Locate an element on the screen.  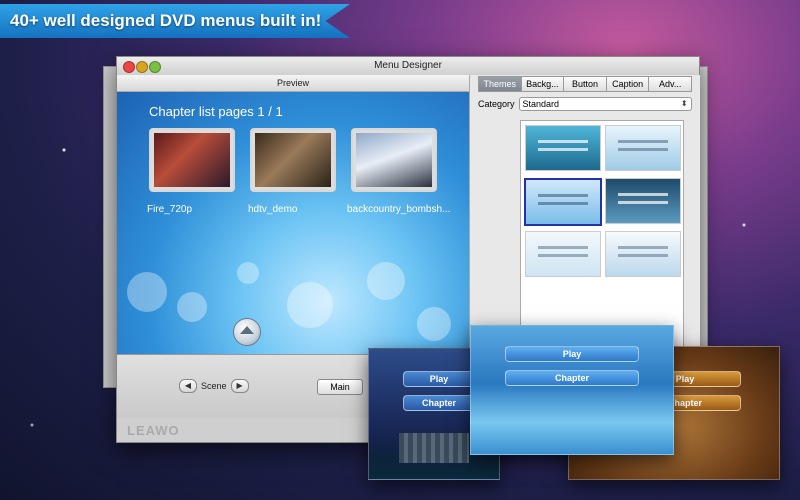
chapter-caption: Fire_720p is located at coordinates (170, 209).